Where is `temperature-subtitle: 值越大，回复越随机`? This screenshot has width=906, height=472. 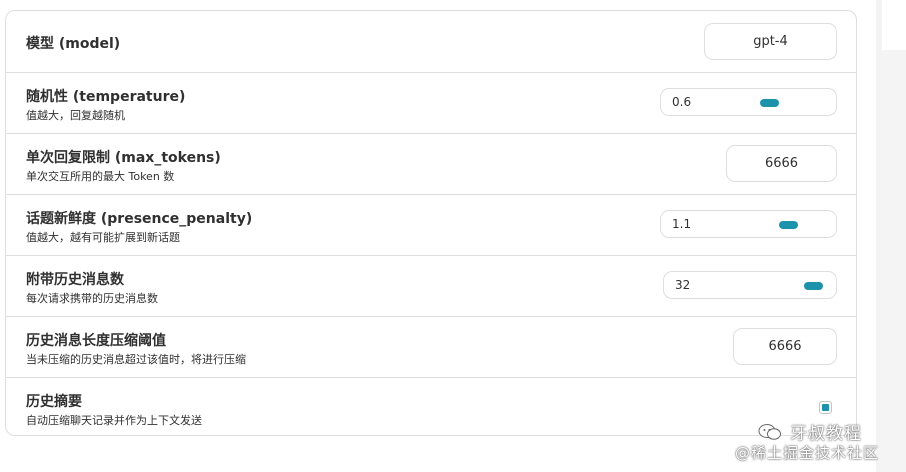 temperature-subtitle: 值越大，回复越随机 is located at coordinates (75, 115).